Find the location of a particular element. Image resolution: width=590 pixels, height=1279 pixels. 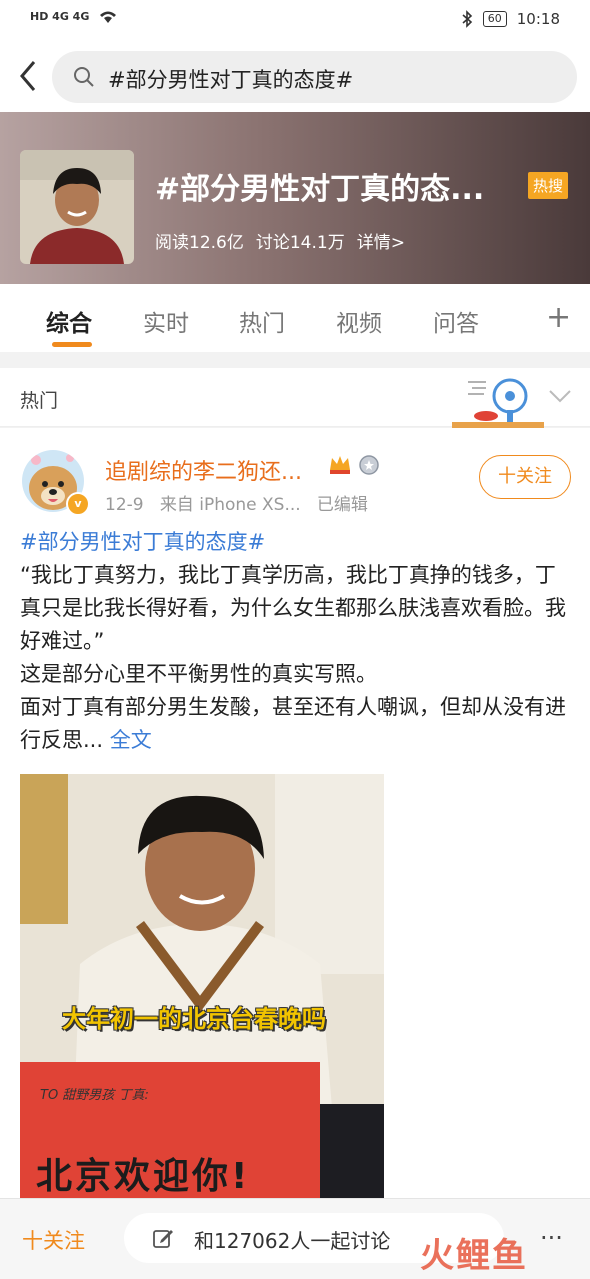

tab-hot: 热门 is located at coordinates (262, 321).